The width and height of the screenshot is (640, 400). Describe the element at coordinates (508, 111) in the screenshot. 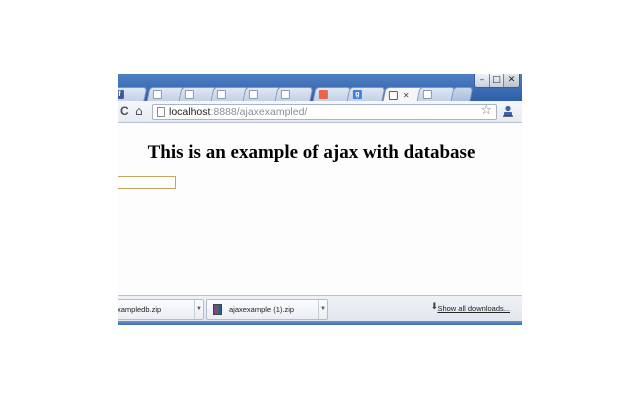

I see `wrench-icon` at that location.